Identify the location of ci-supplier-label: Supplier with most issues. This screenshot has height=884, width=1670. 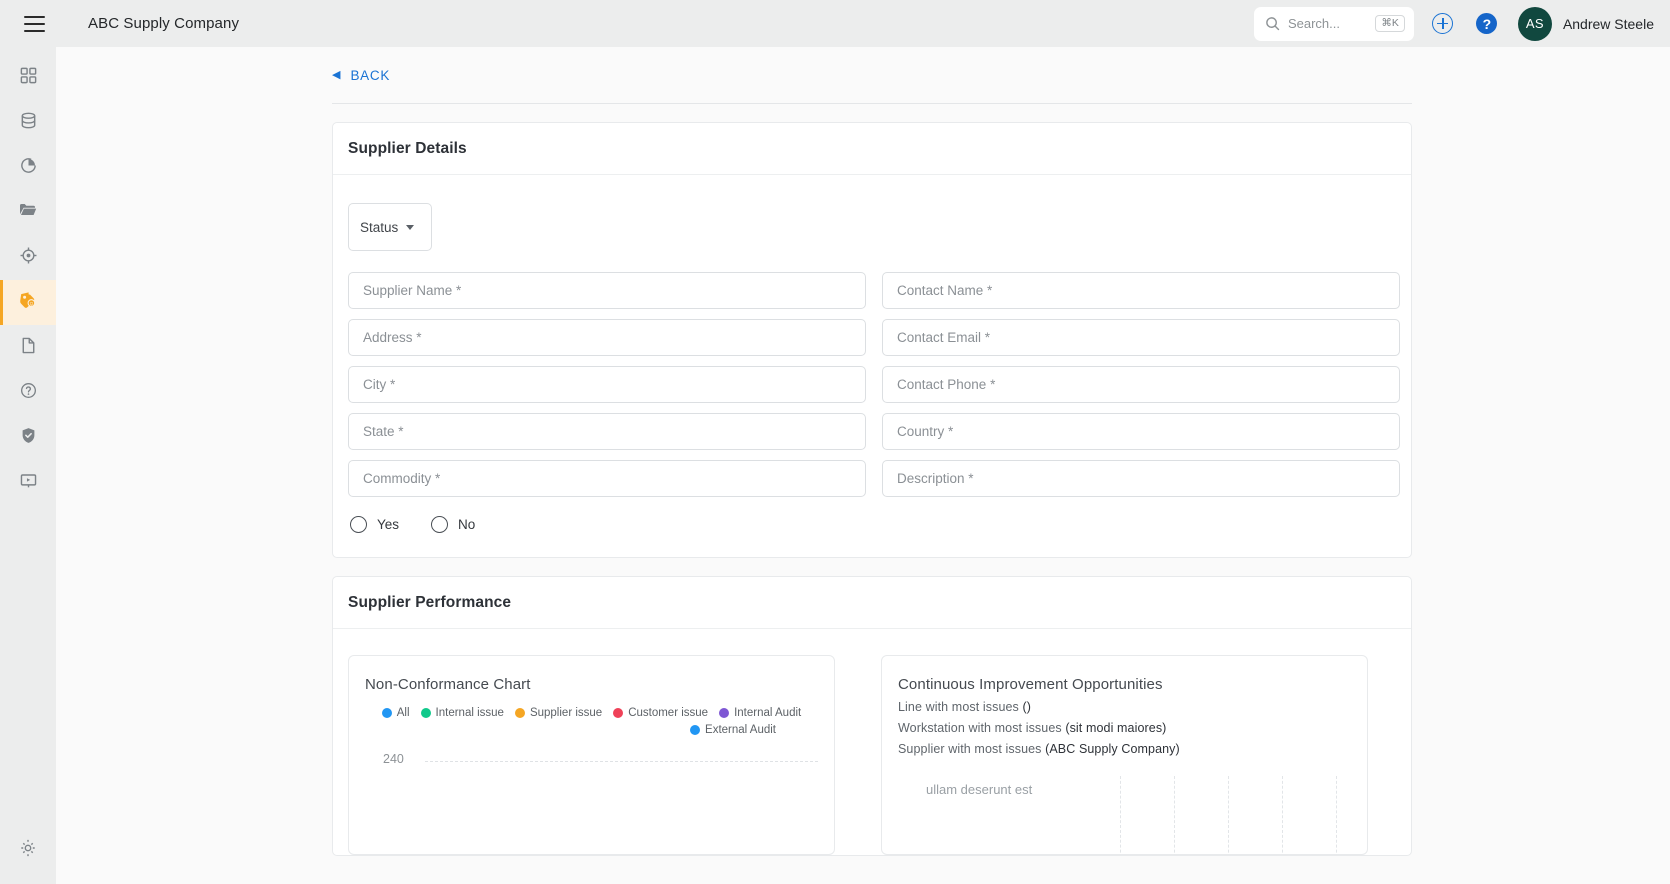
(970, 749).